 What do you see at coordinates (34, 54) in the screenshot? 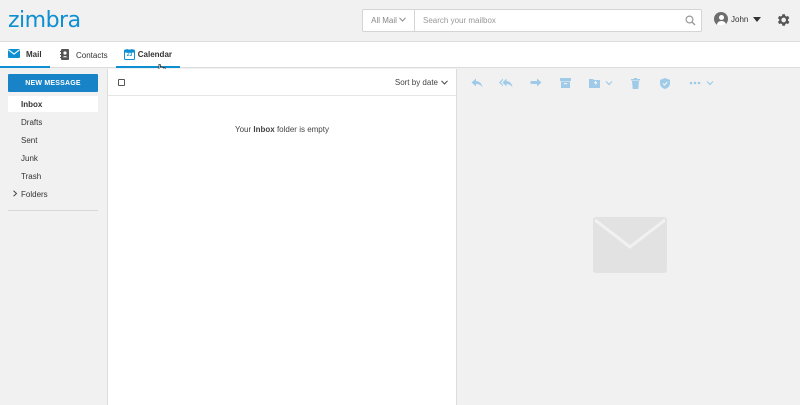
I see `tab-mail-label: Mail` at bounding box center [34, 54].